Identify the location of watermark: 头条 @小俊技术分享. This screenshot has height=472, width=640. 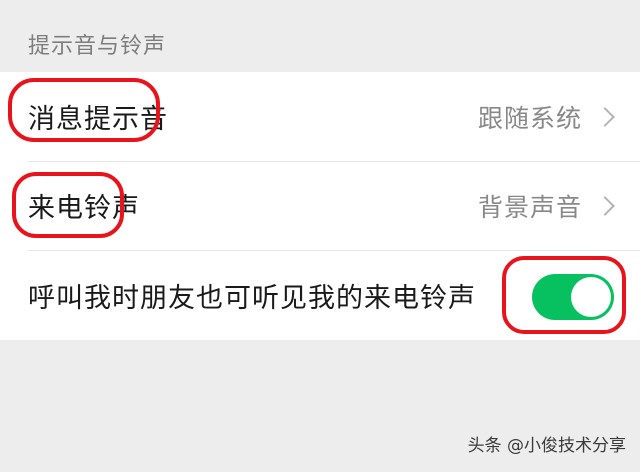
(546, 446).